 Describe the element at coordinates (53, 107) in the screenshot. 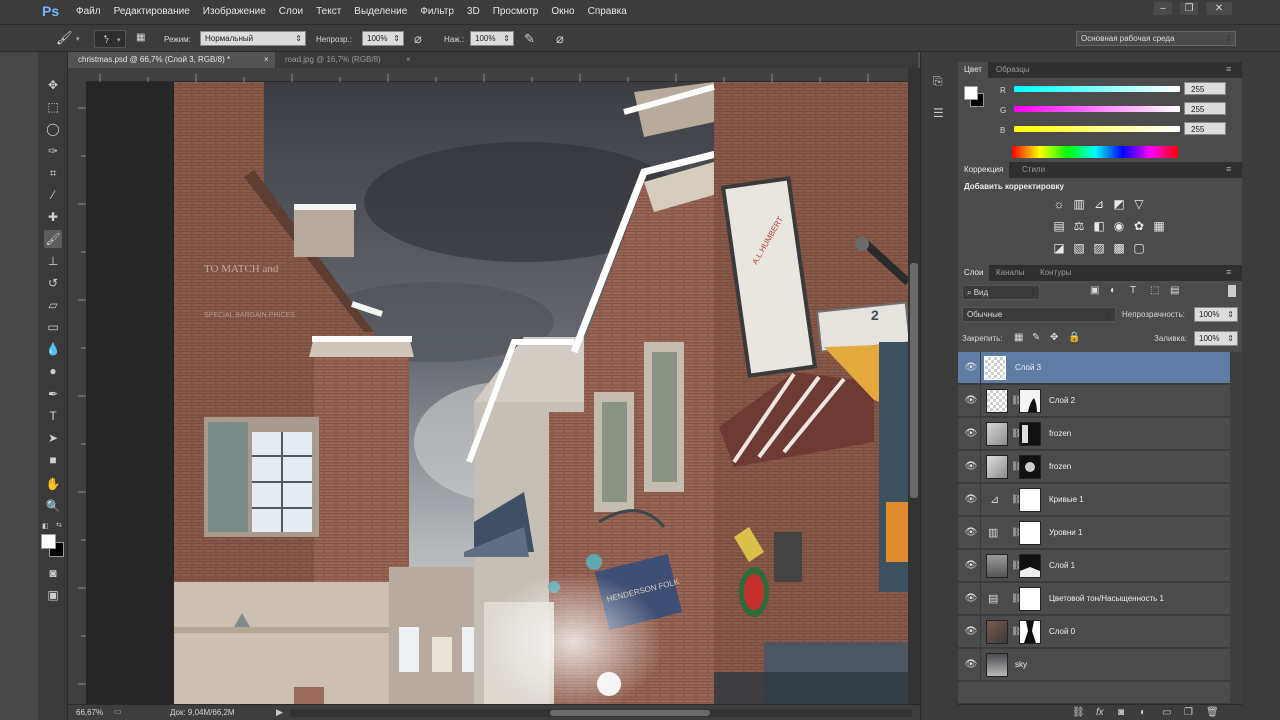

I see `marquee-tool-icon: ⬚` at that location.